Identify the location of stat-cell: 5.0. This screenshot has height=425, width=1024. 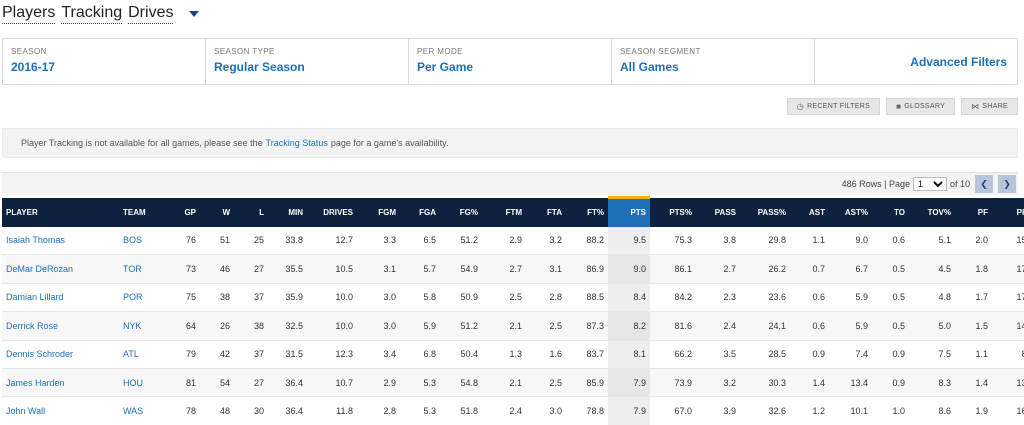
(932, 326).